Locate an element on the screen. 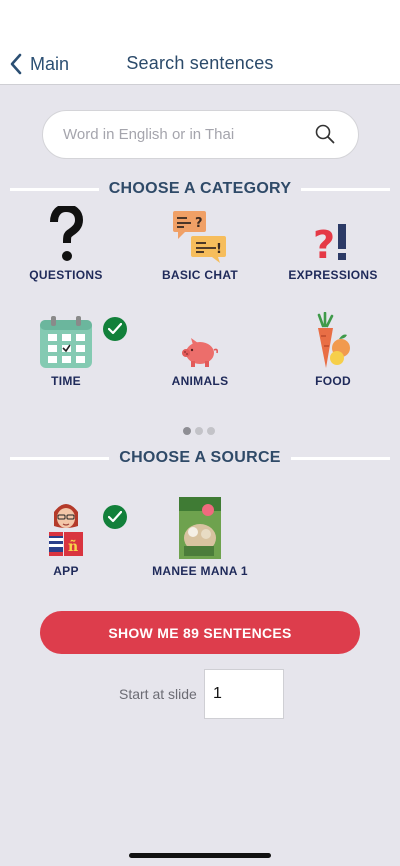  category-basic-chat: ? ! BASIC CHAT is located at coordinates (200, 243).